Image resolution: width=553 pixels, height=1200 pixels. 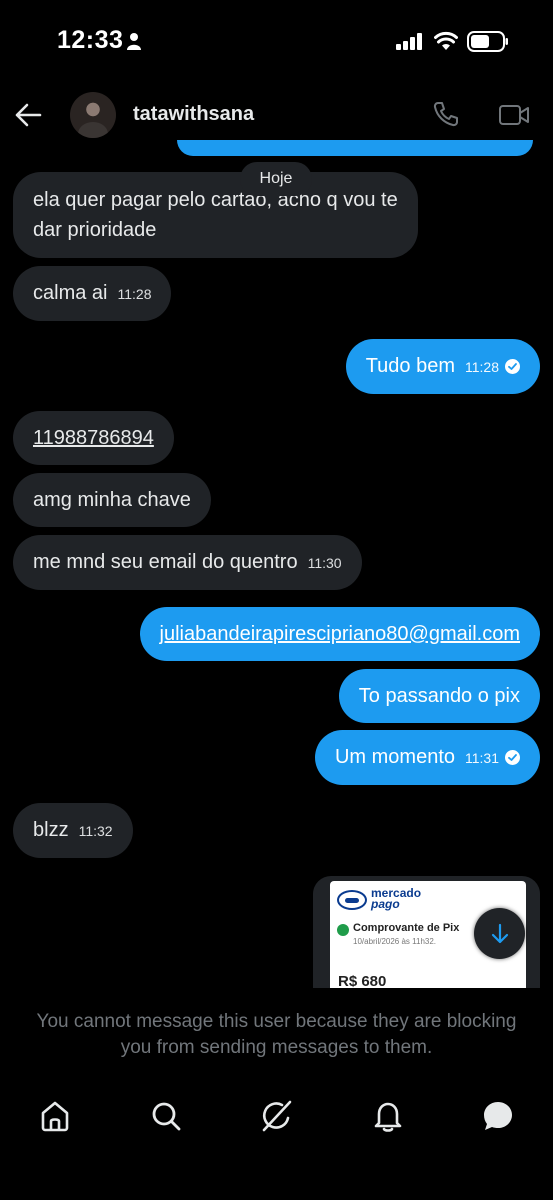 I want to click on message-text: To passando o pix, so click(x=439, y=696).